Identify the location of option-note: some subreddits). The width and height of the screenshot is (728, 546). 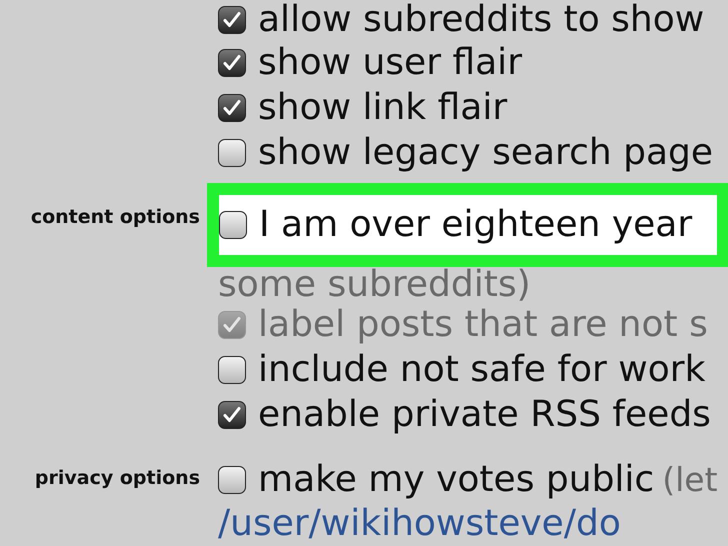
(375, 284).